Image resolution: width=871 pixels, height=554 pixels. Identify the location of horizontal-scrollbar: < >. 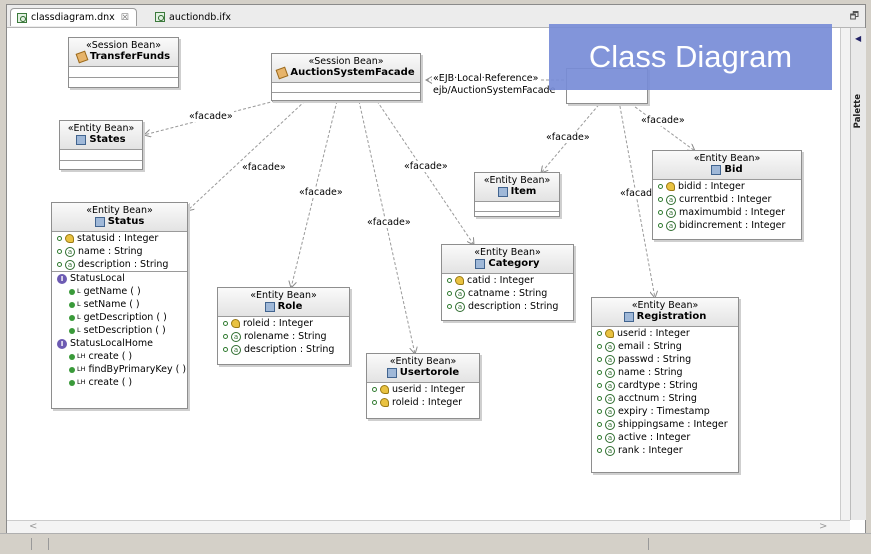
(428, 527).